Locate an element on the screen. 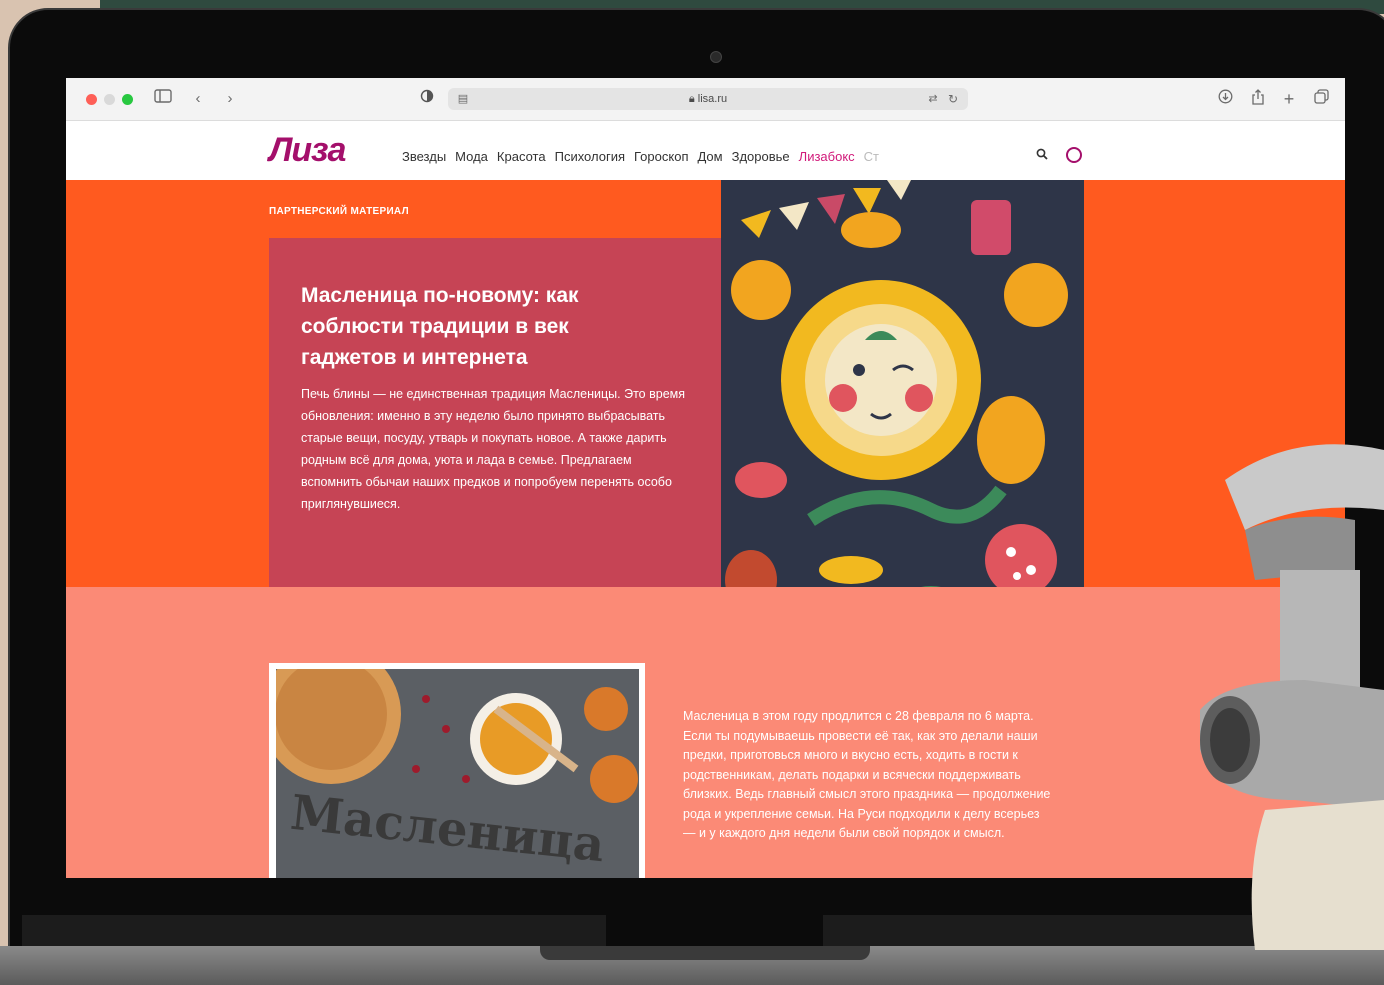 This screenshot has width=1384, height=985. privacy-shield-icon is located at coordinates (427, 99).